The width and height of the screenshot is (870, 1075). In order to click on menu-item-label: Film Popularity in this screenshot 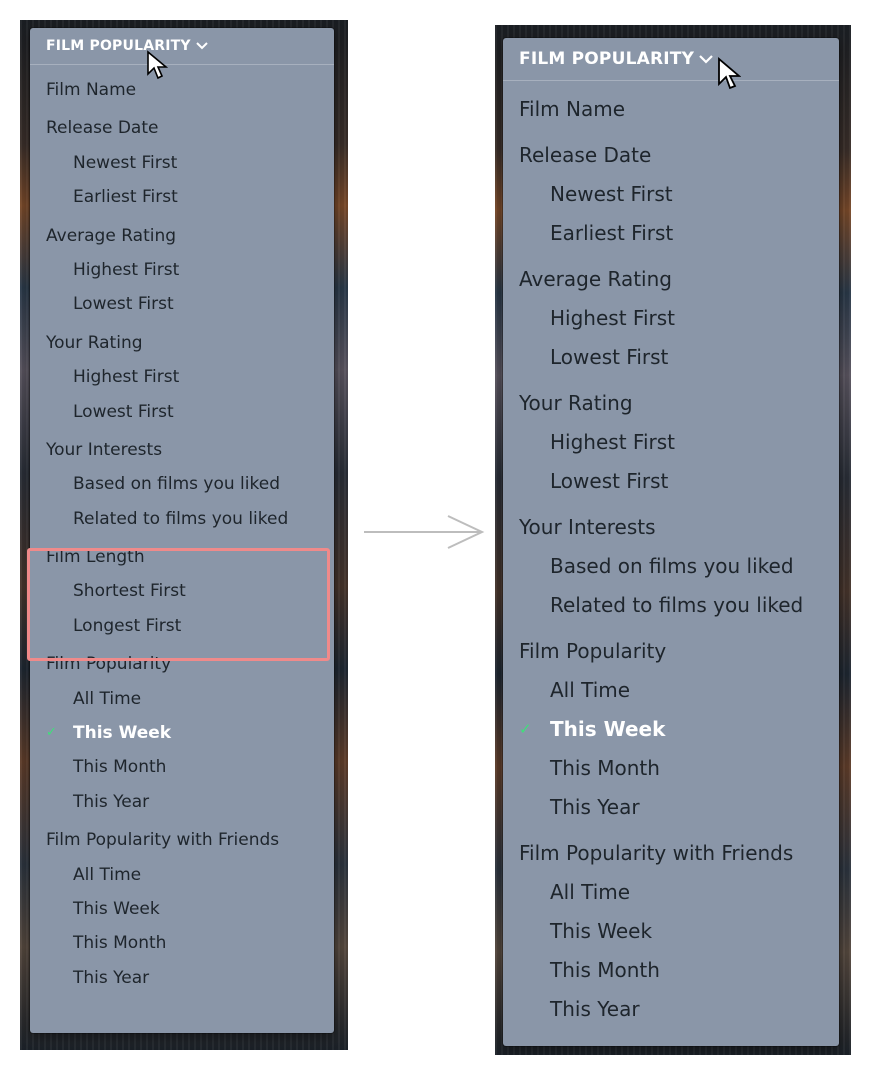, I will do `click(593, 651)`.